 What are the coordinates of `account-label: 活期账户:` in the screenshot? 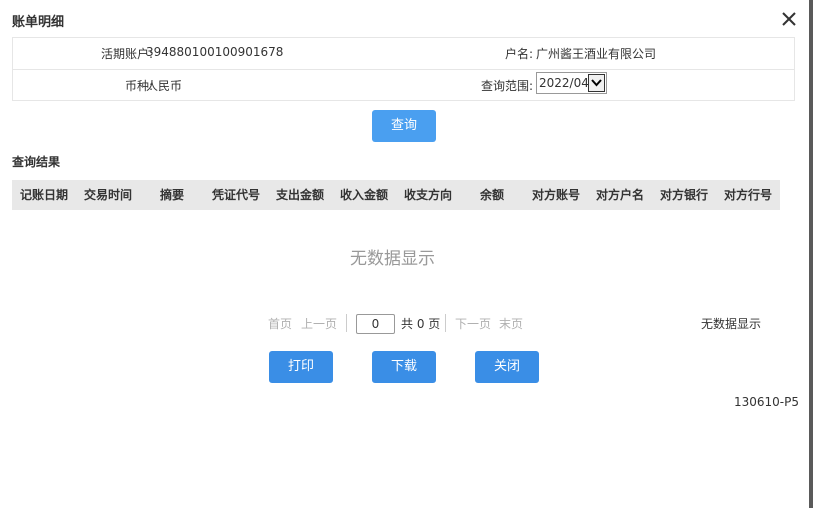 It's located at (126, 54).